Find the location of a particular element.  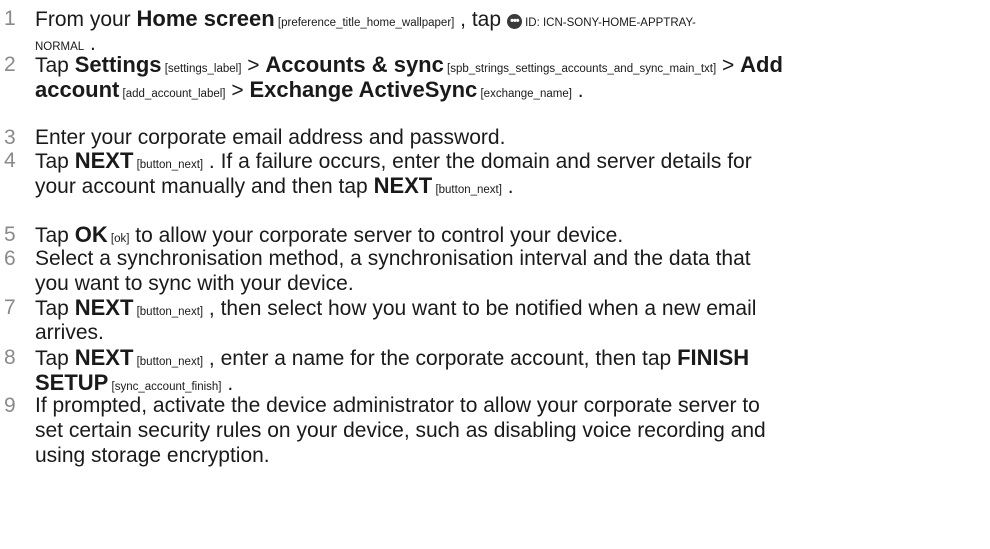

ui-term: Add is located at coordinates (761, 64).